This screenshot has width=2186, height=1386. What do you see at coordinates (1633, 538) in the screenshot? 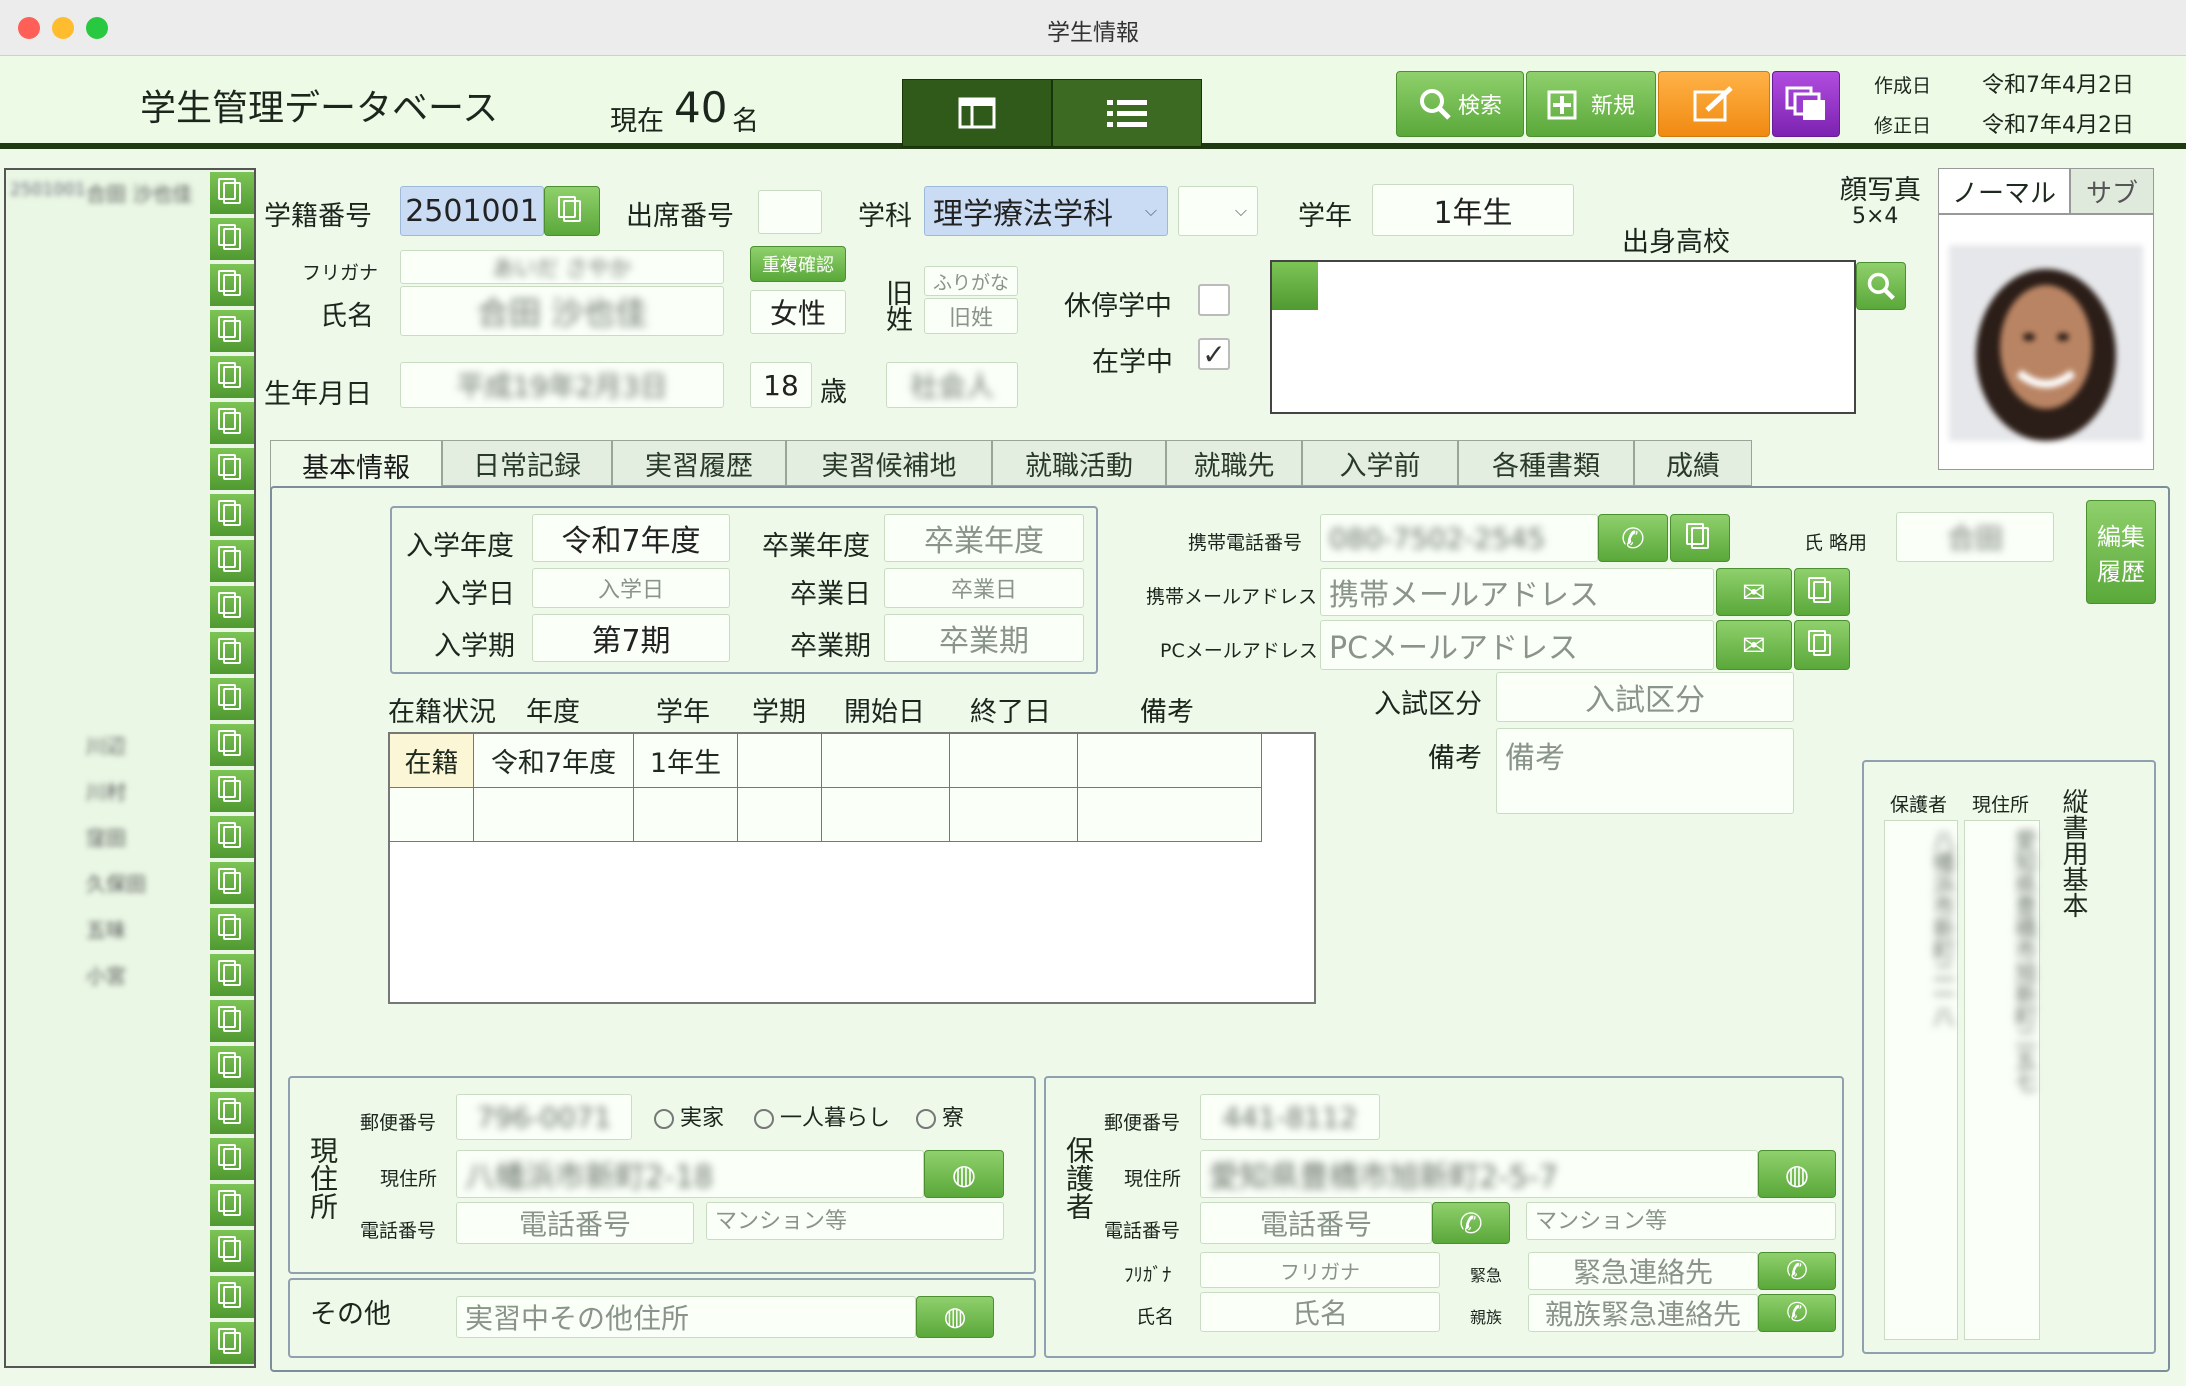
I see `call-mobile-button: ✆` at bounding box center [1633, 538].